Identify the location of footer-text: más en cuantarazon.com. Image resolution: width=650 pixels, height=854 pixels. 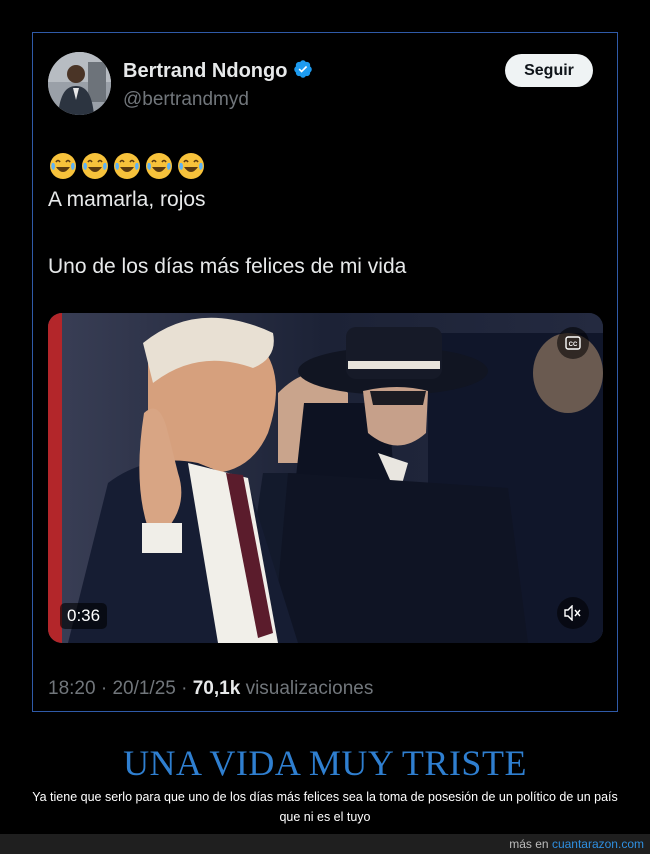
(576, 844).